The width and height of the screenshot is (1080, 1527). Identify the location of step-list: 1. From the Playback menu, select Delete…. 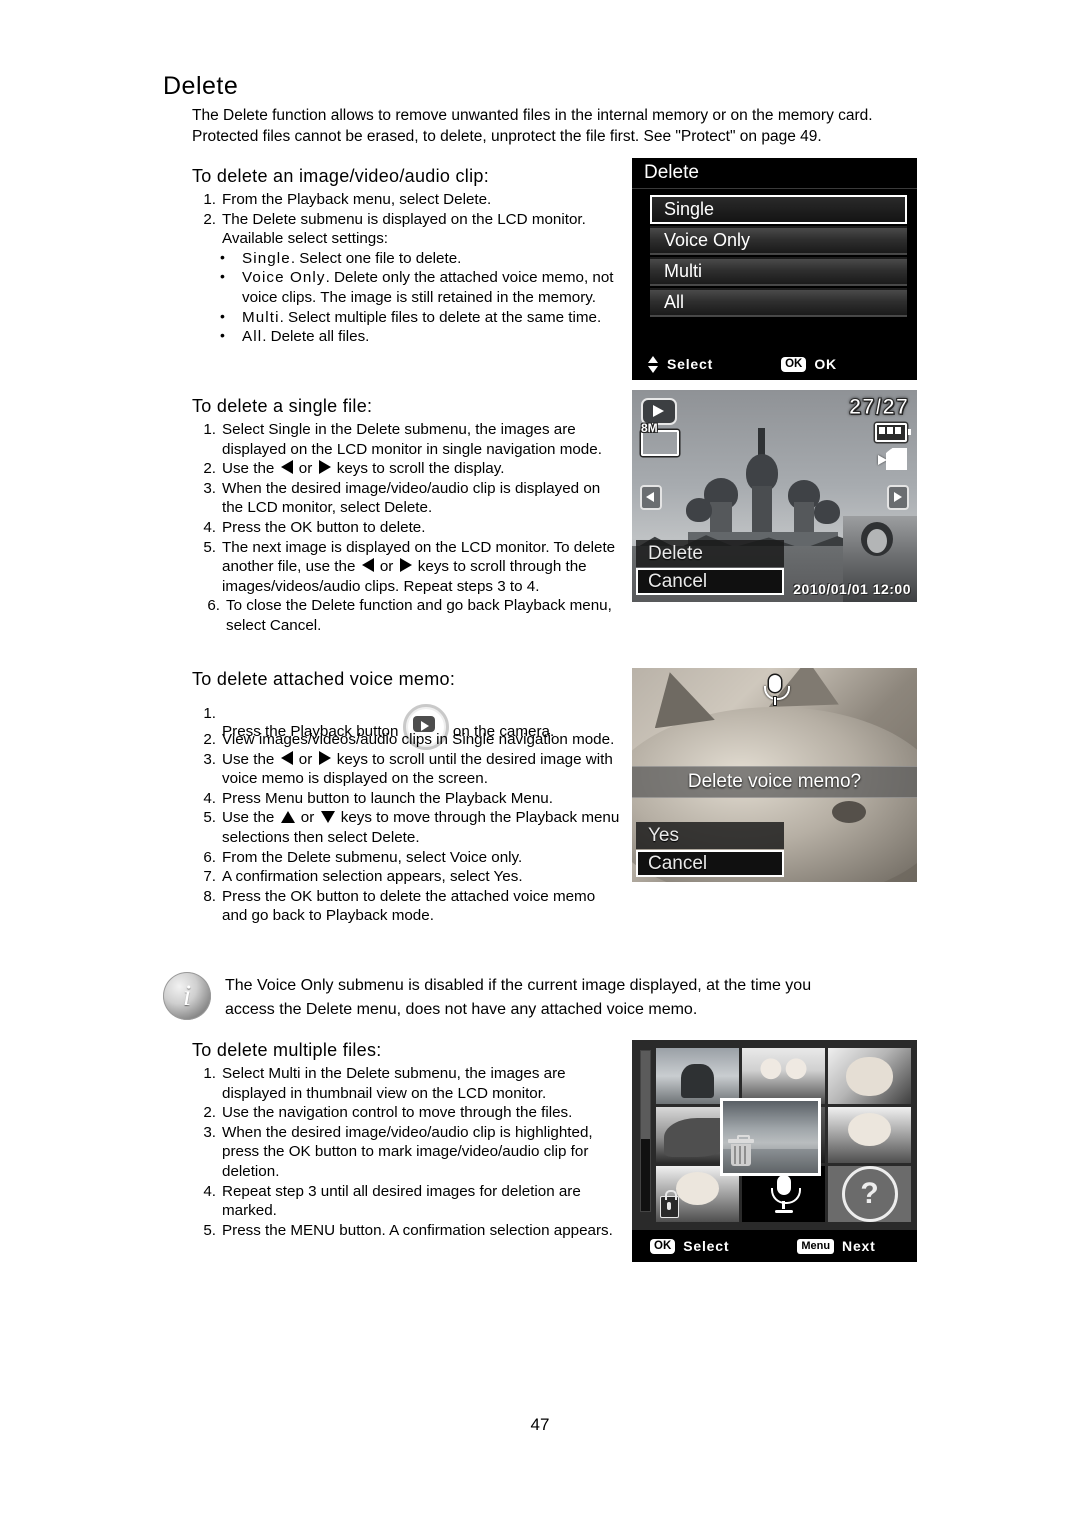
(407, 219).